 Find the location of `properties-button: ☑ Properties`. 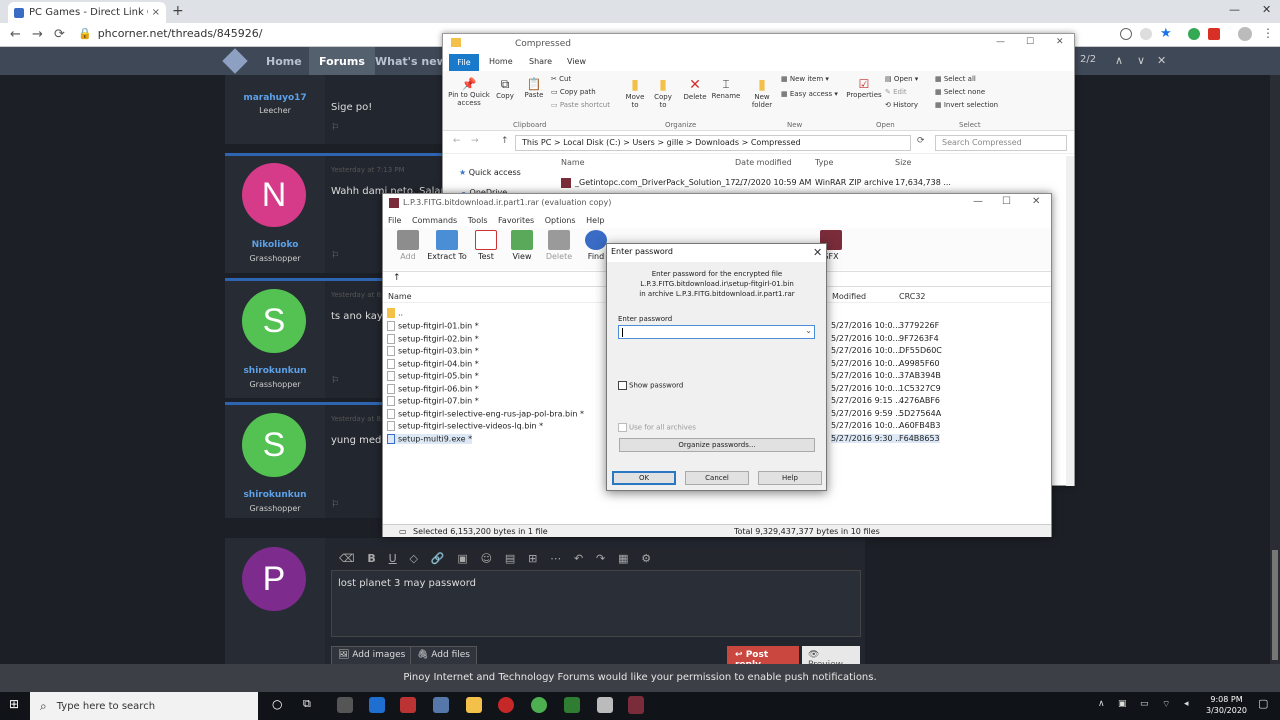

properties-button: ☑ Properties is located at coordinates (864, 88).